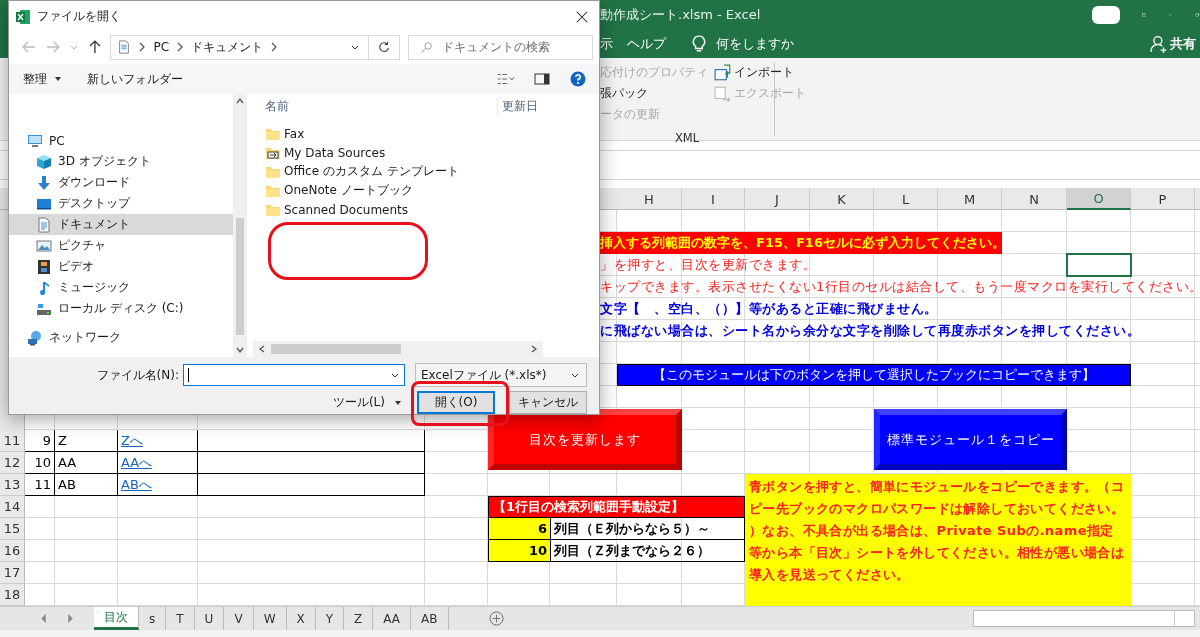  I want to click on column-header: 更新日, so click(519, 106).